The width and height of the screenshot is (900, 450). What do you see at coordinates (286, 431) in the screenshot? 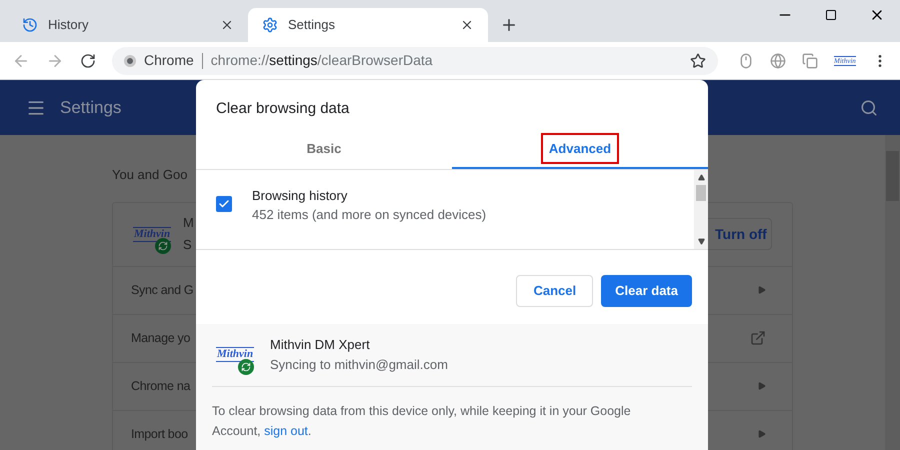
I see `sign-out-link: sign out` at bounding box center [286, 431].